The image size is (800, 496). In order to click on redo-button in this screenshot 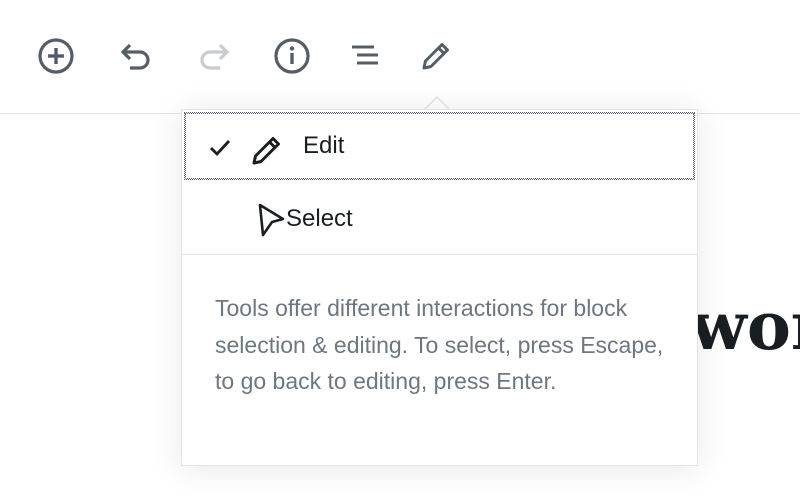, I will do `click(215, 56)`.